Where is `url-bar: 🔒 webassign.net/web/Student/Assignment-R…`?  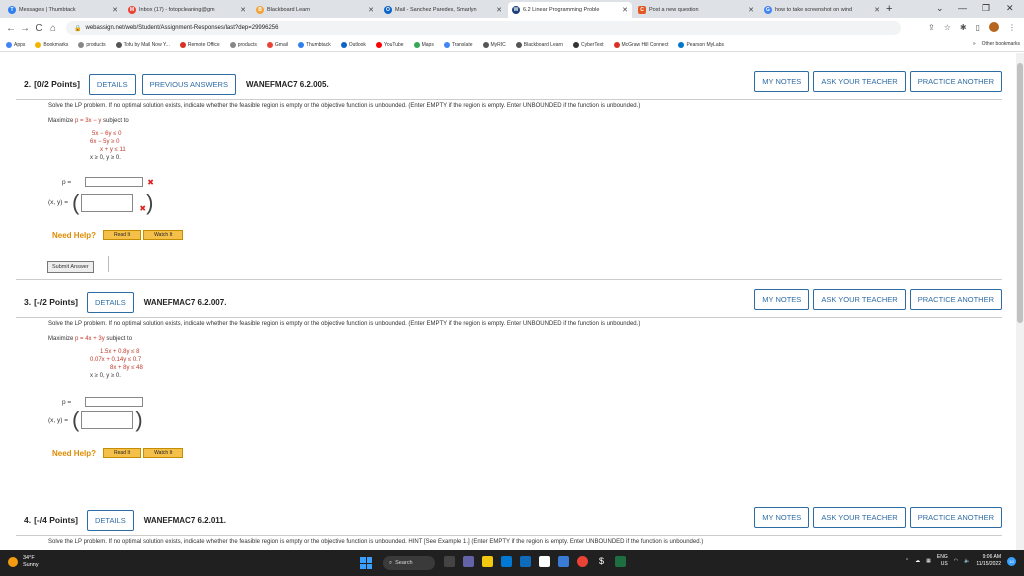
url-bar: 🔒 webassign.net/web/Student/Assignment-R… is located at coordinates (483, 28).